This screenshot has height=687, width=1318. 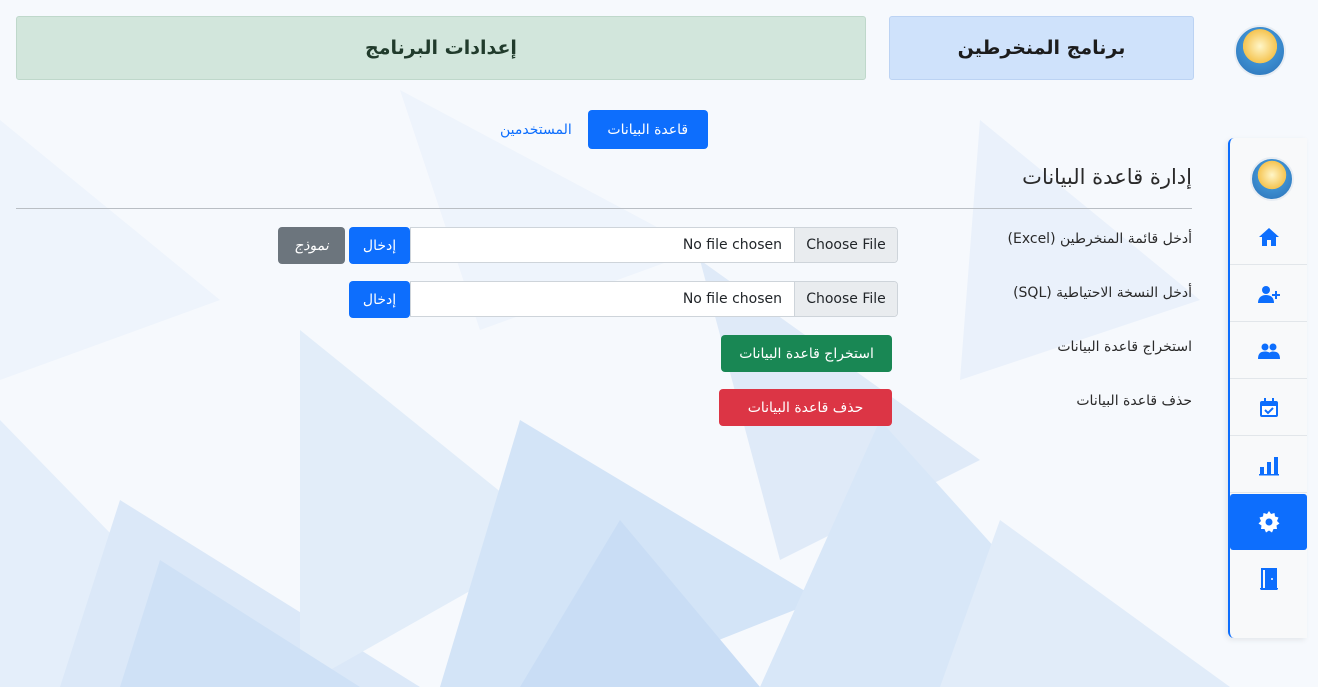 What do you see at coordinates (732, 245) in the screenshot?
I see `excel-file-status: No file chosen` at bounding box center [732, 245].